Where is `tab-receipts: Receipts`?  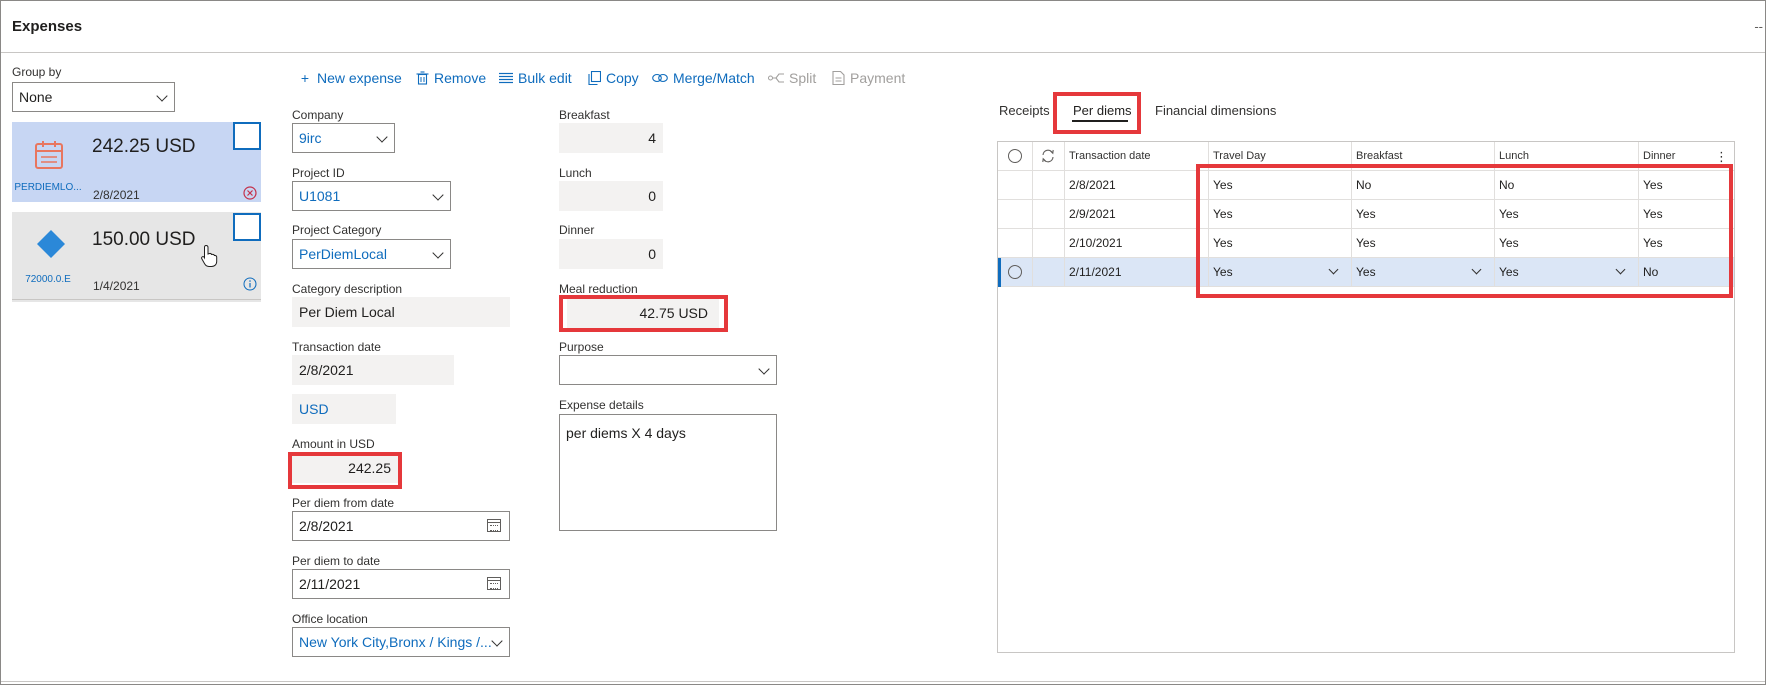 tab-receipts: Receipts is located at coordinates (1024, 110).